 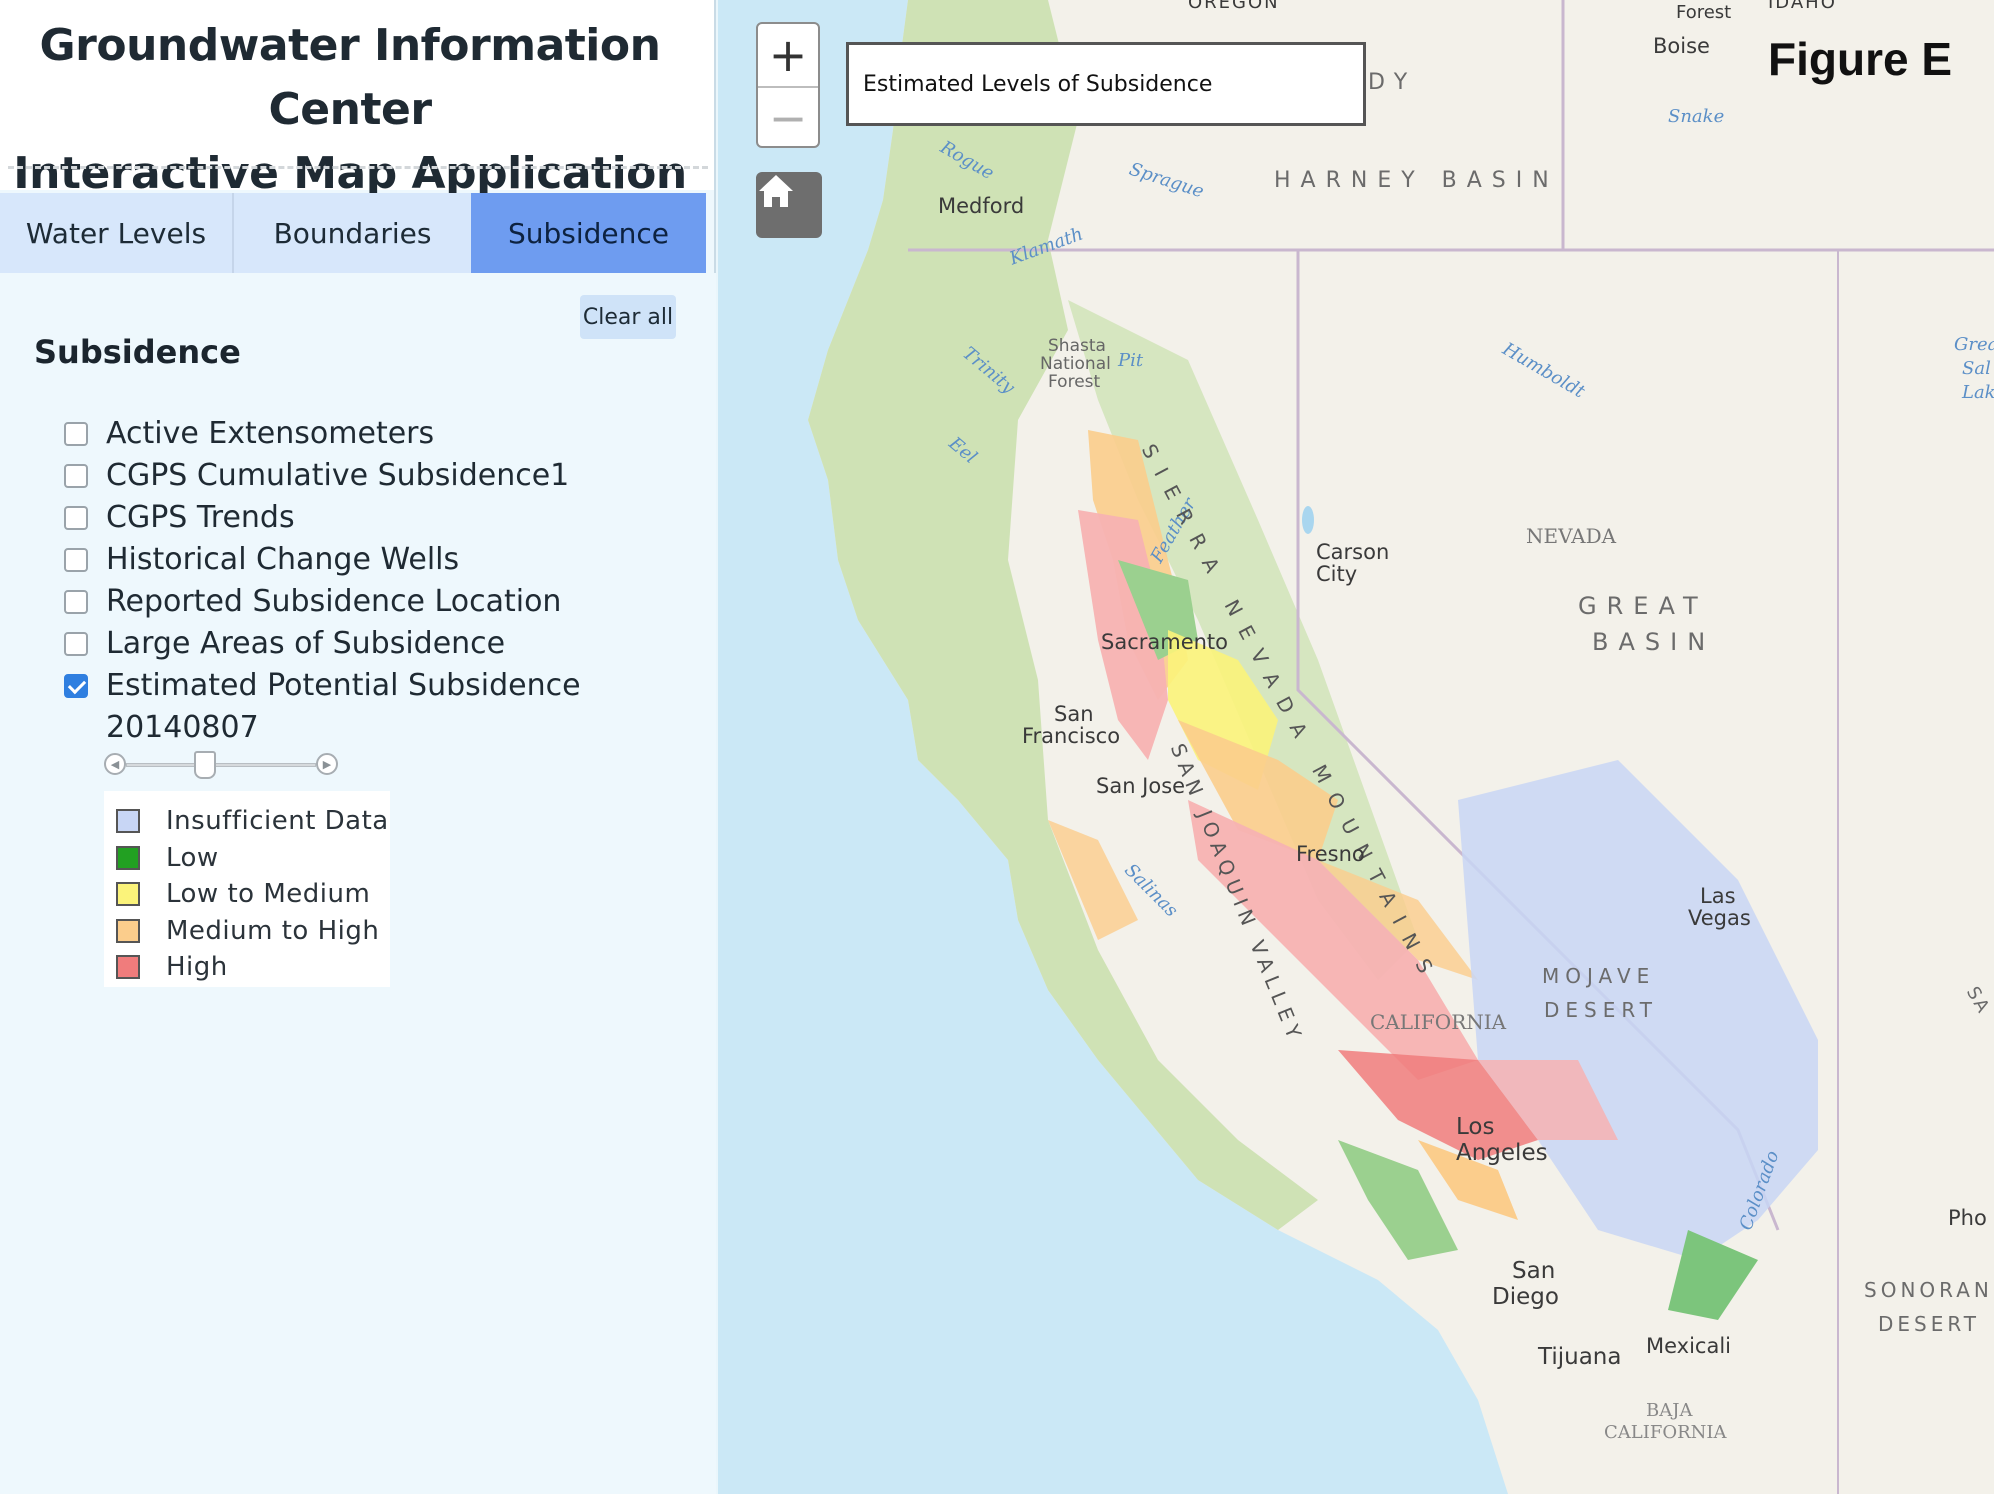 What do you see at coordinates (1704, 12) in the screenshot?
I see `label-forest: Forest` at bounding box center [1704, 12].